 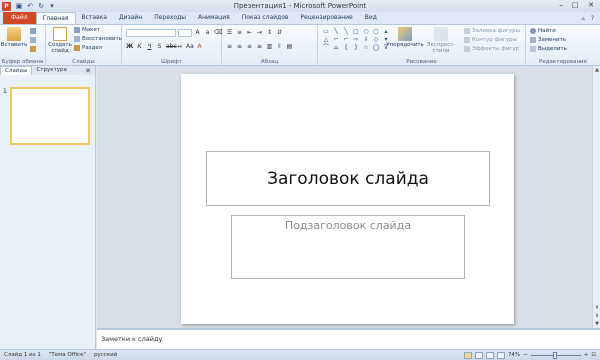 I want to click on decrease-indent-icon: ⇤, so click(x=249, y=32).